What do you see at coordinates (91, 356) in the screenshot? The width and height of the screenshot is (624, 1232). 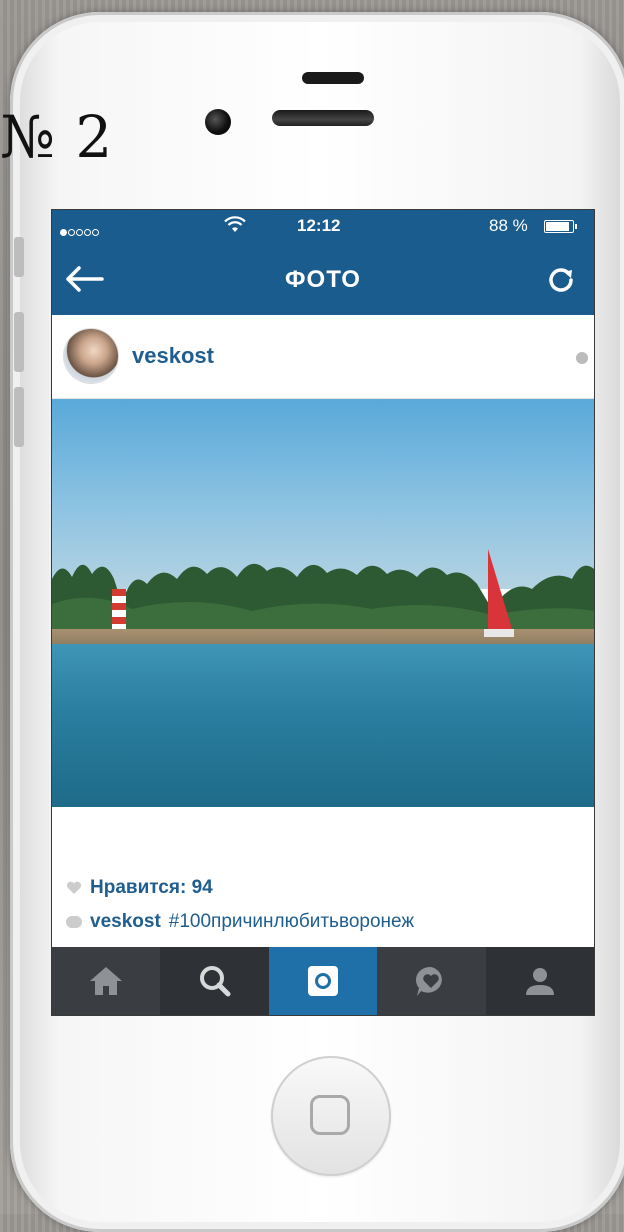 I see `avatar` at bounding box center [91, 356].